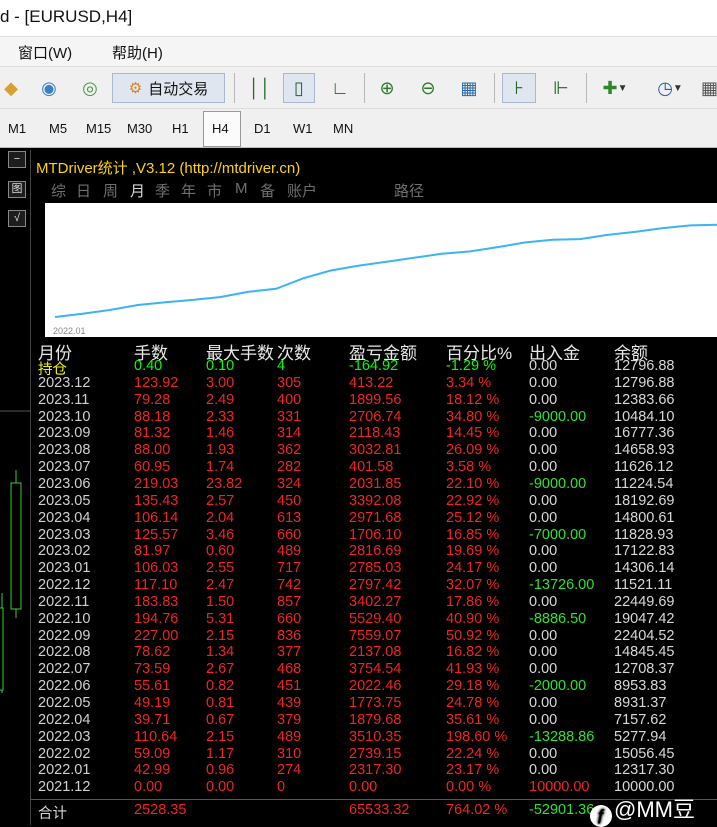  Describe the element at coordinates (358, 128) in the screenshot. I see `timeframe-bar: M1 M5 M15 M30 H1 H4 D1 W1 MN` at that location.